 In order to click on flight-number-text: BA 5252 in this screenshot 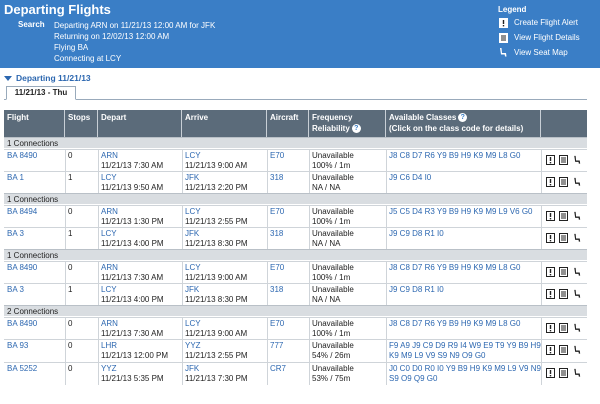, I will do `click(22, 369)`.